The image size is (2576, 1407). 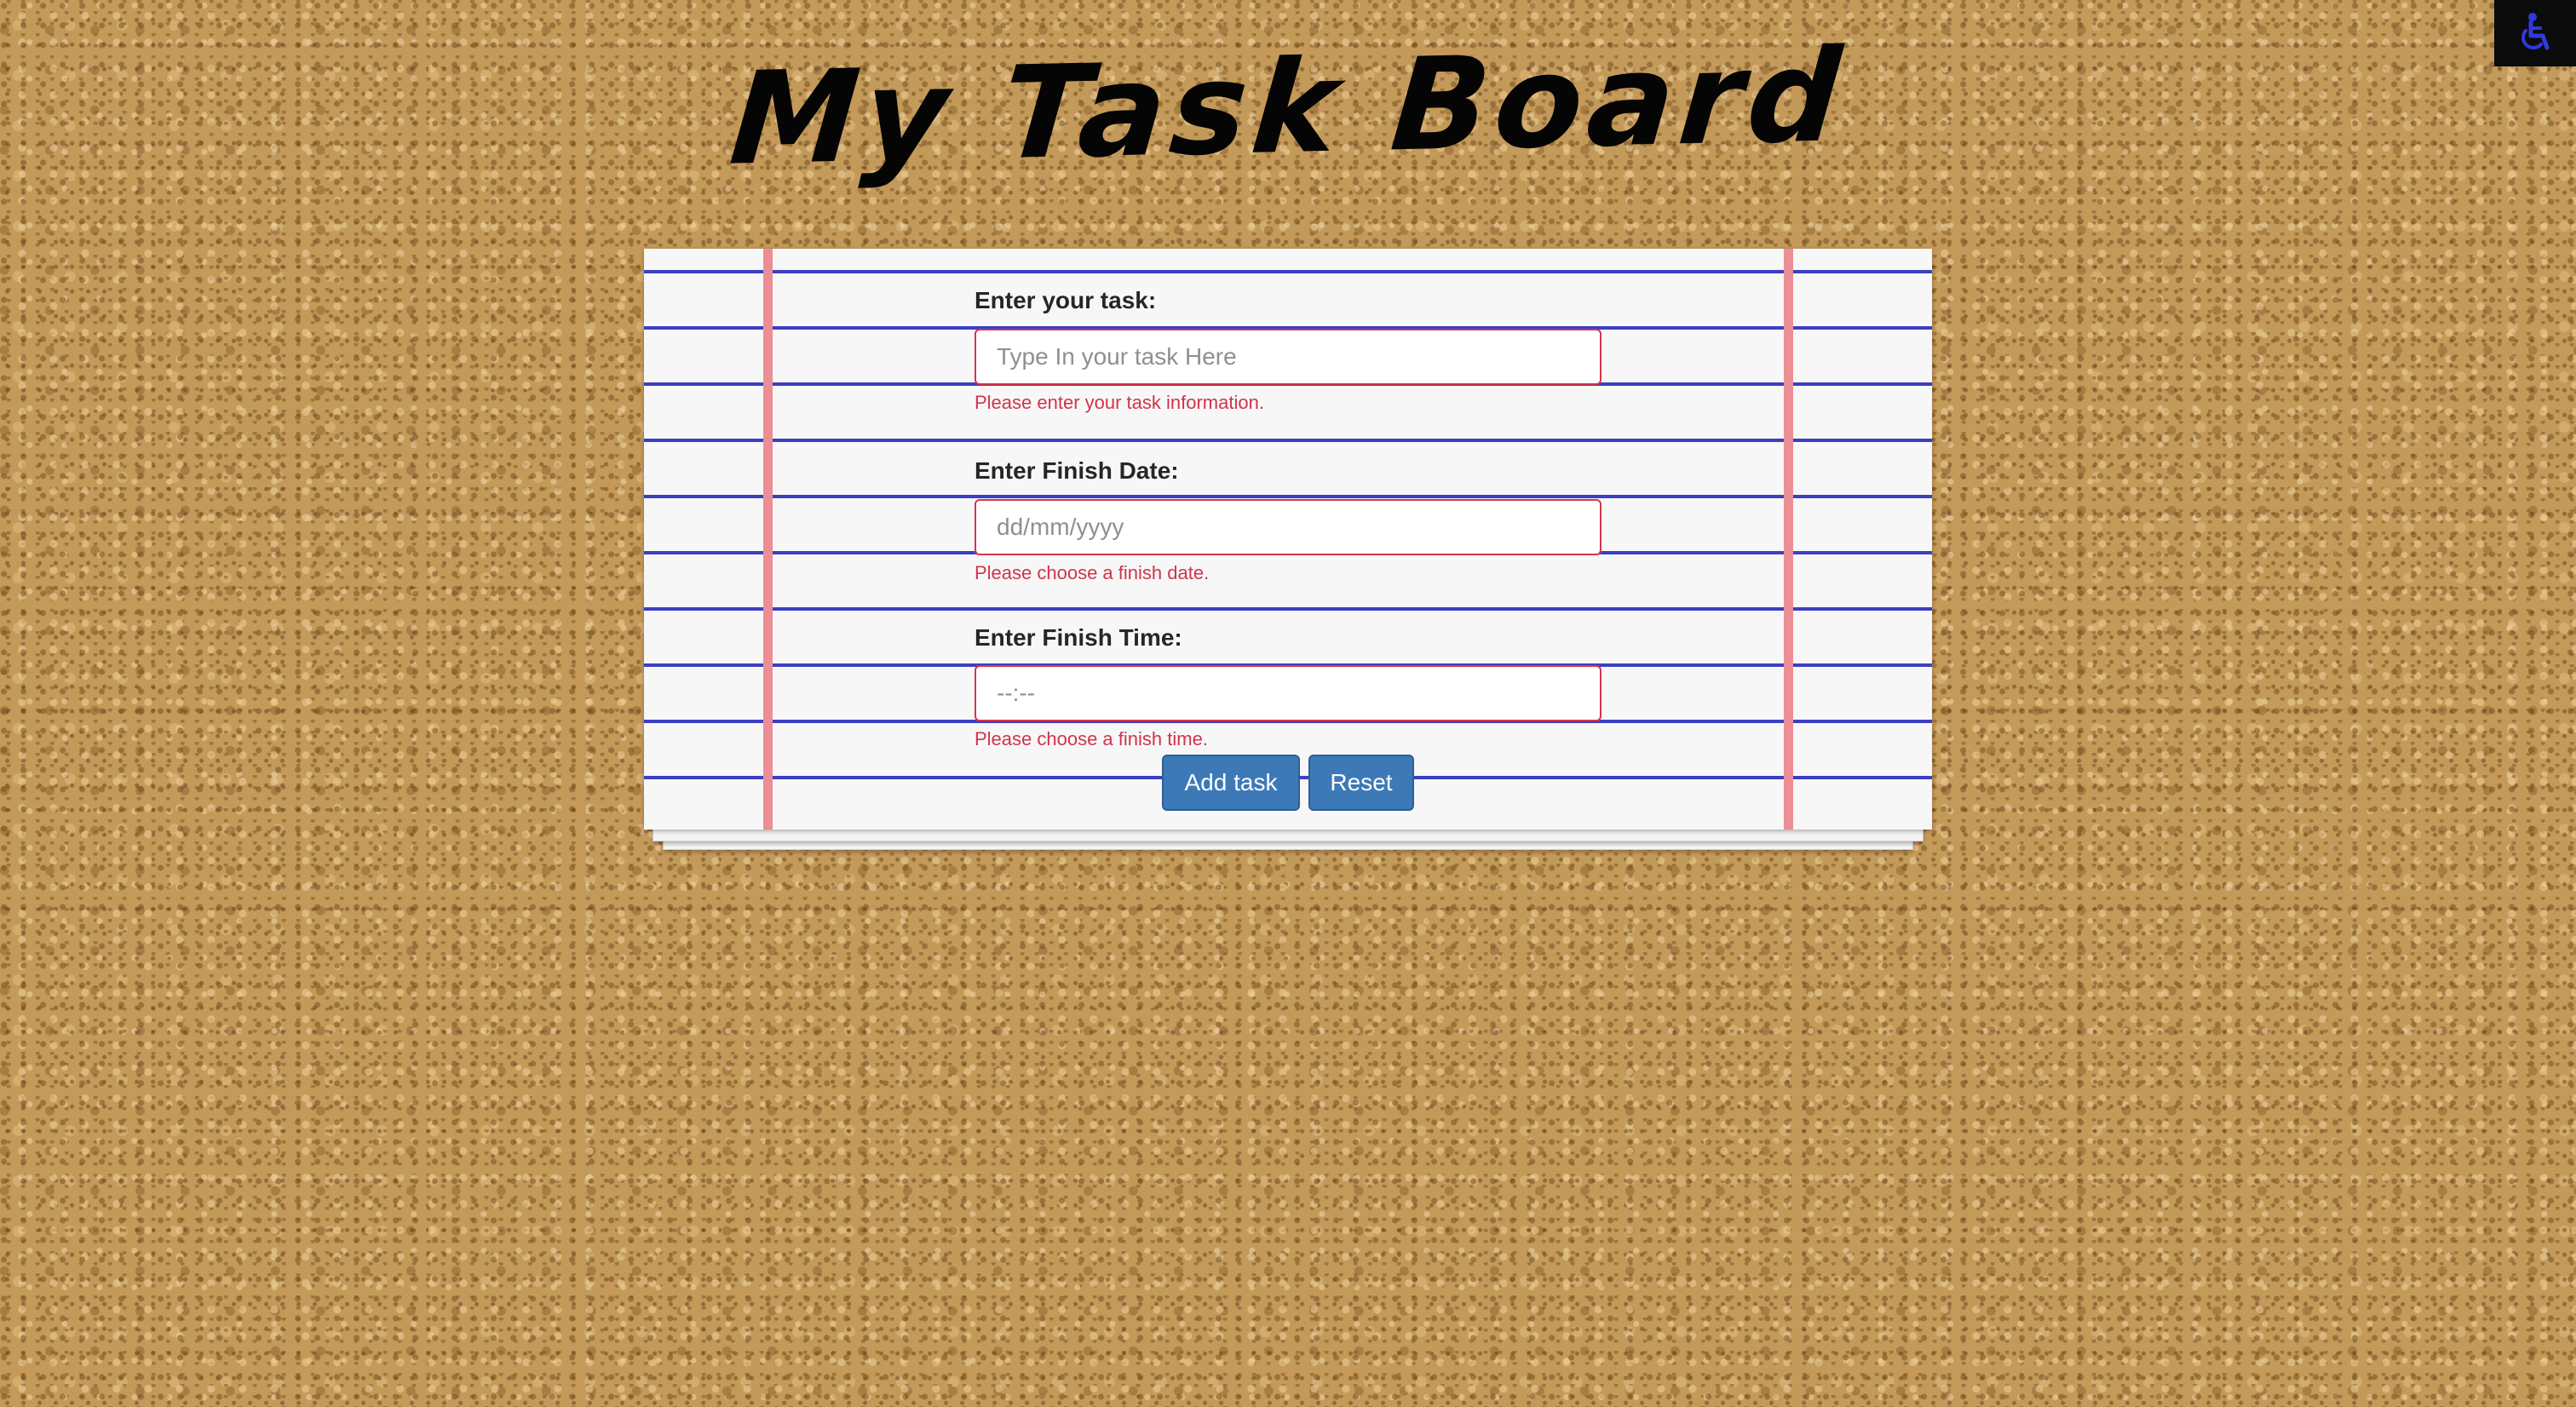 What do you see at coordinates (1288, 527) in the screenshot?
I see `finish-date-input` at bounding box center [1288, 527].